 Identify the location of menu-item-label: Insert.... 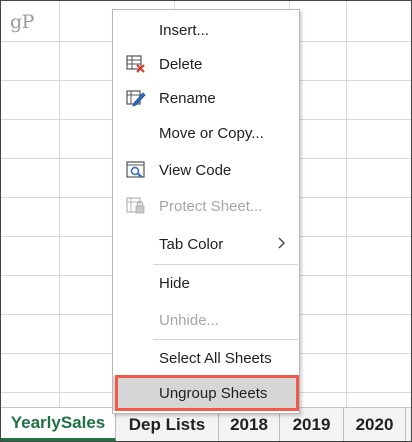
(184, 30).